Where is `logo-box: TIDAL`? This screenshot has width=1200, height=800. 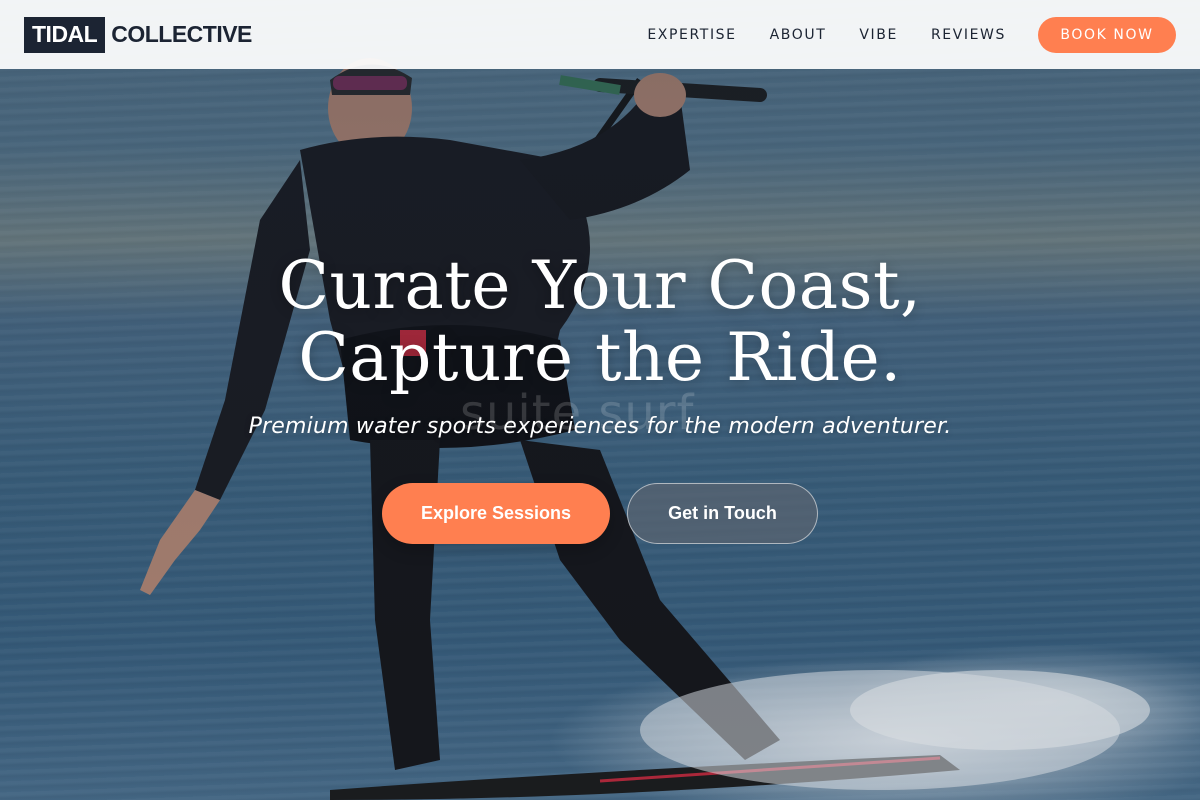 logo-box: TIDAL is located at coordinates (65, 34).